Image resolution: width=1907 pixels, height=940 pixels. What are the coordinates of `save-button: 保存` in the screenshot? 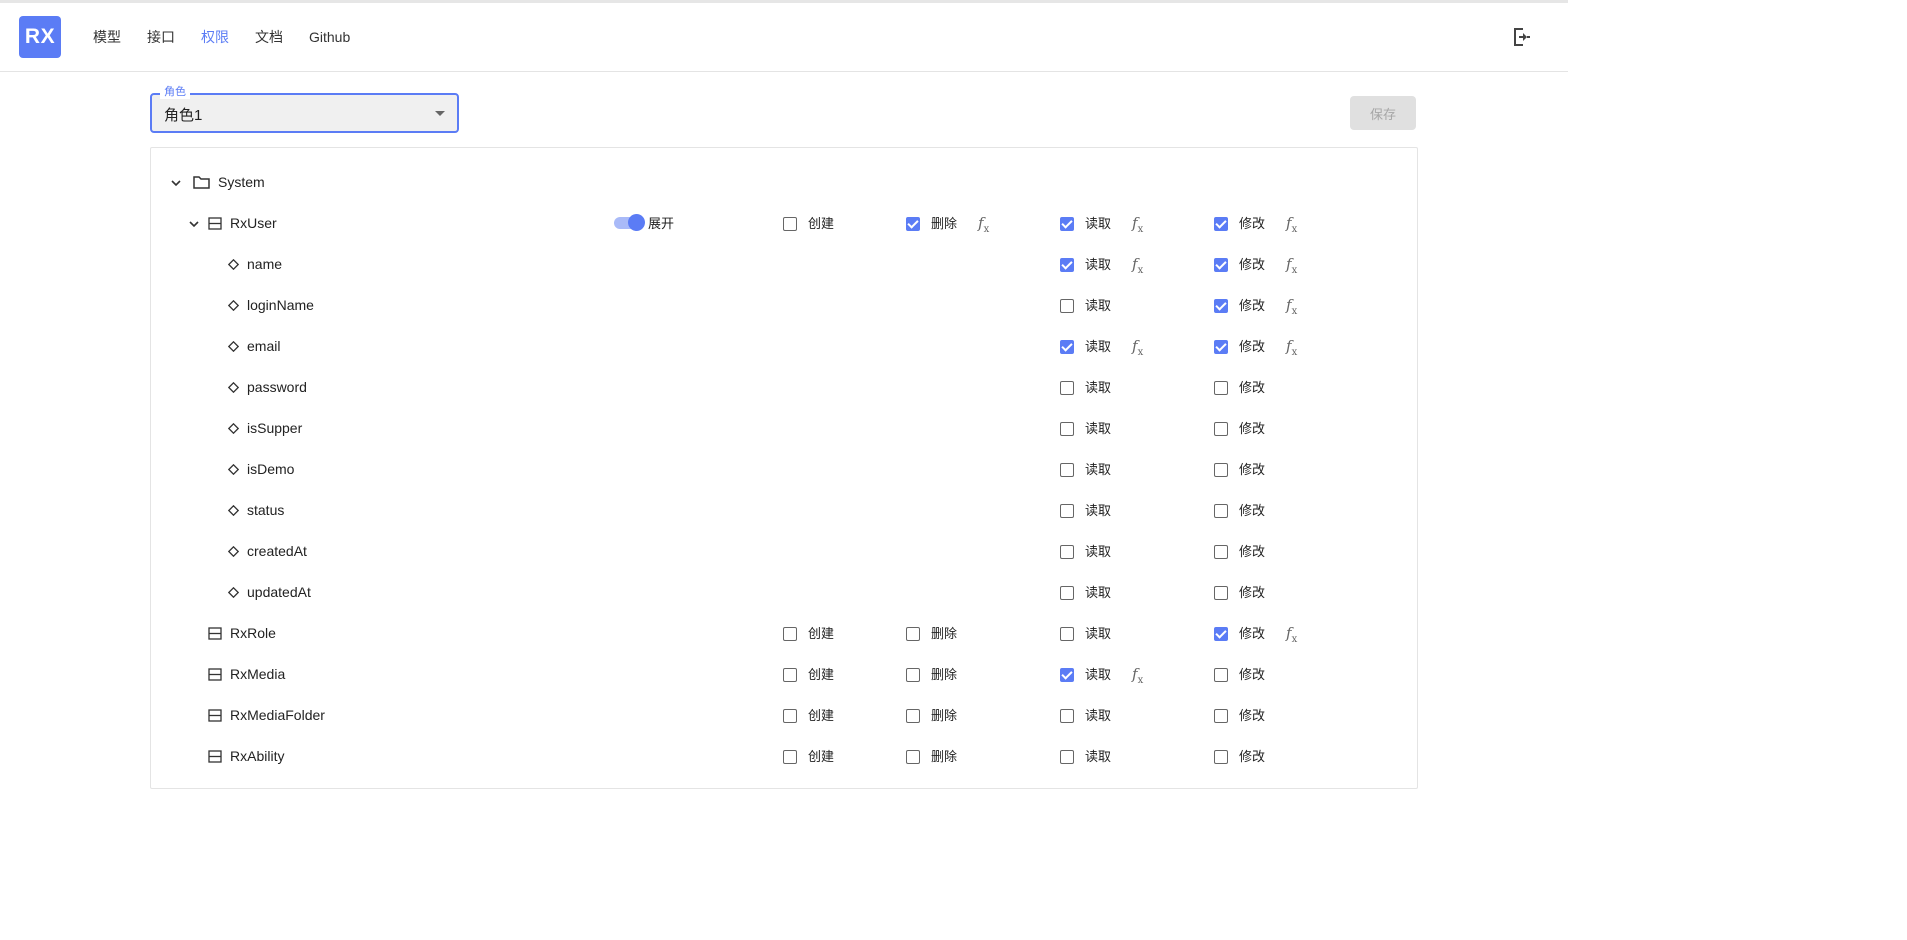 It's located at (1383, 113).